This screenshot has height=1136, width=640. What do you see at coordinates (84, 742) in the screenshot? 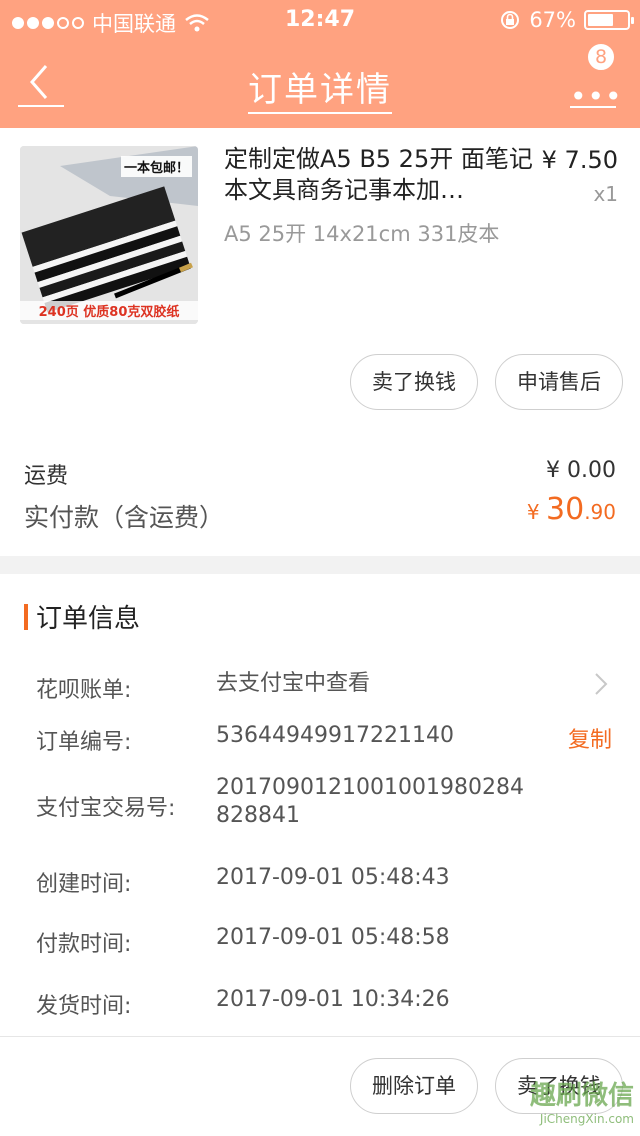
I see `order-number-label: 订单编号:` at bounding box center [84, 742].